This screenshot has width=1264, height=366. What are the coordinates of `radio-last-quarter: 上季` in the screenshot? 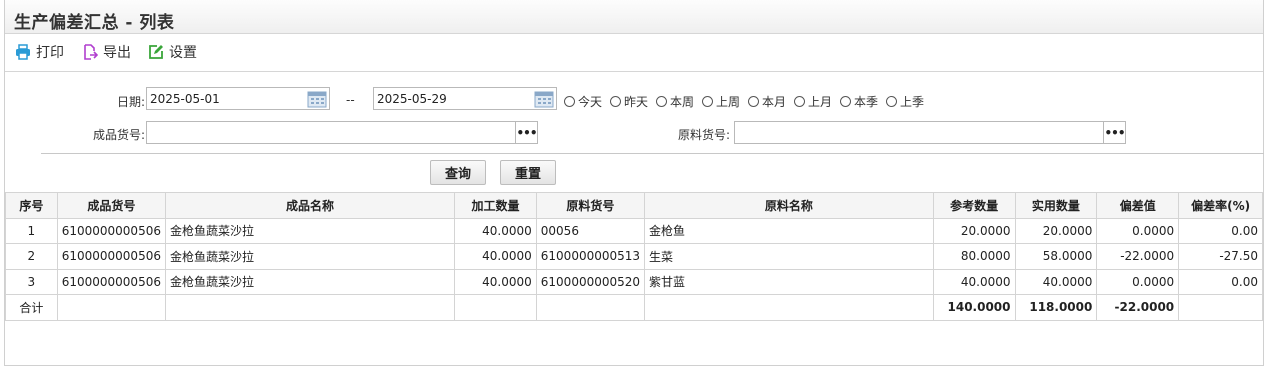 It's located at (905, 101).